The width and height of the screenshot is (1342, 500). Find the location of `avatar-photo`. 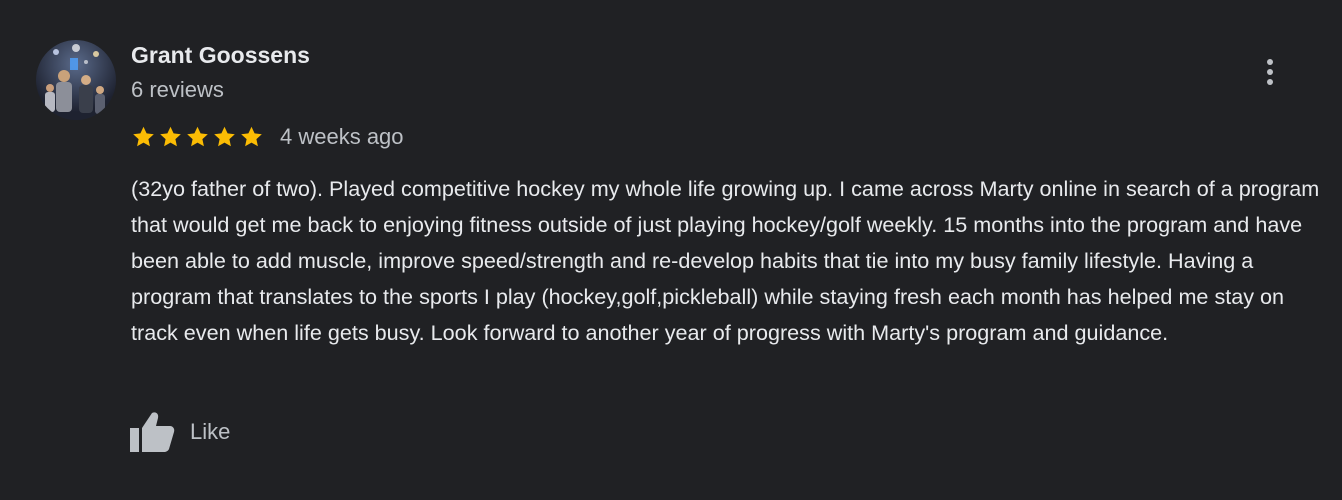

avatar-photo is located at coordinates (76, 80).